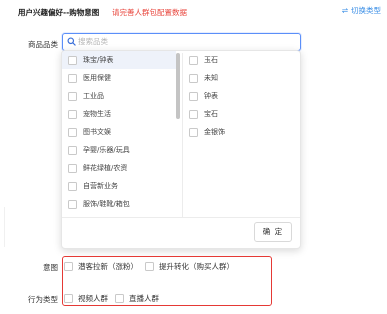 This screenshot has height=314, width=387. Describe the element at coordinates (149, 12) in the screenshot. I see `warning-text: 请完善人群包配置数据` at that location.